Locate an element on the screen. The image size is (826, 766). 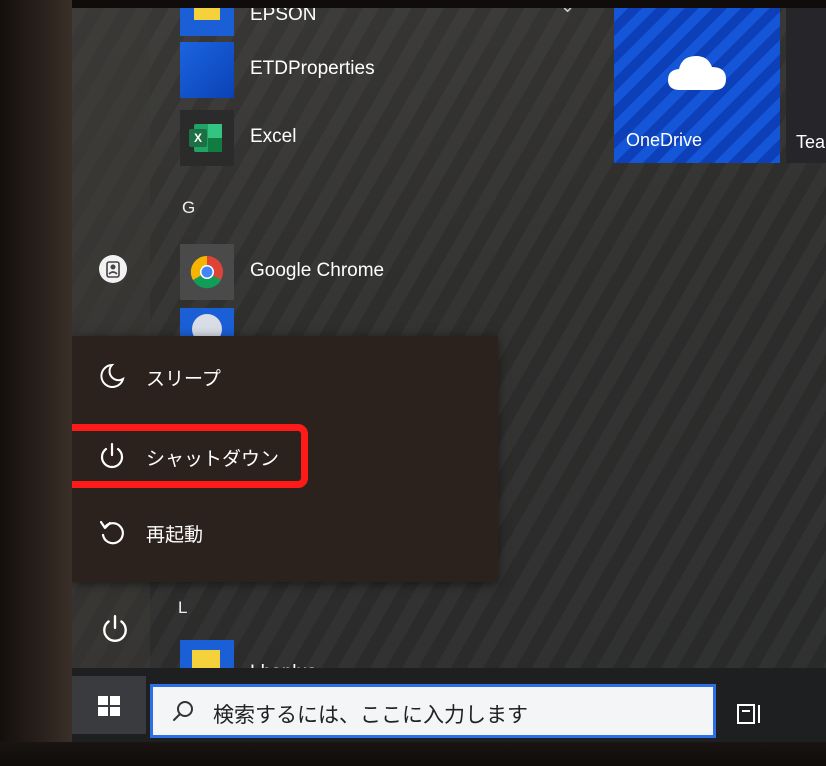
section-header-l: L is located at coordinates (182, 608).